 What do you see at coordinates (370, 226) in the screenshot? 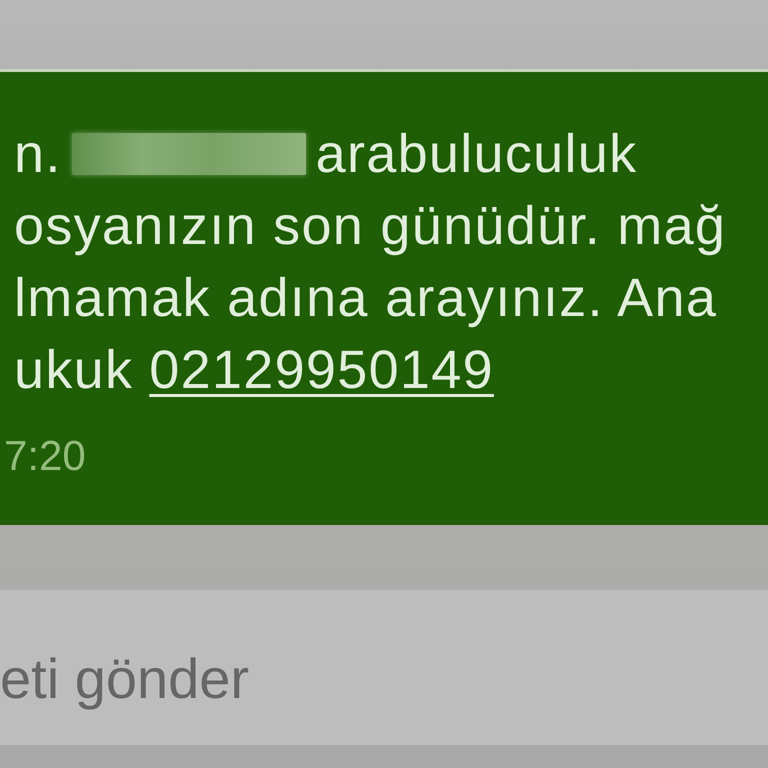
I see `message-text: osyanızın son günüdür. mağ` at bounding box center [370, 226].